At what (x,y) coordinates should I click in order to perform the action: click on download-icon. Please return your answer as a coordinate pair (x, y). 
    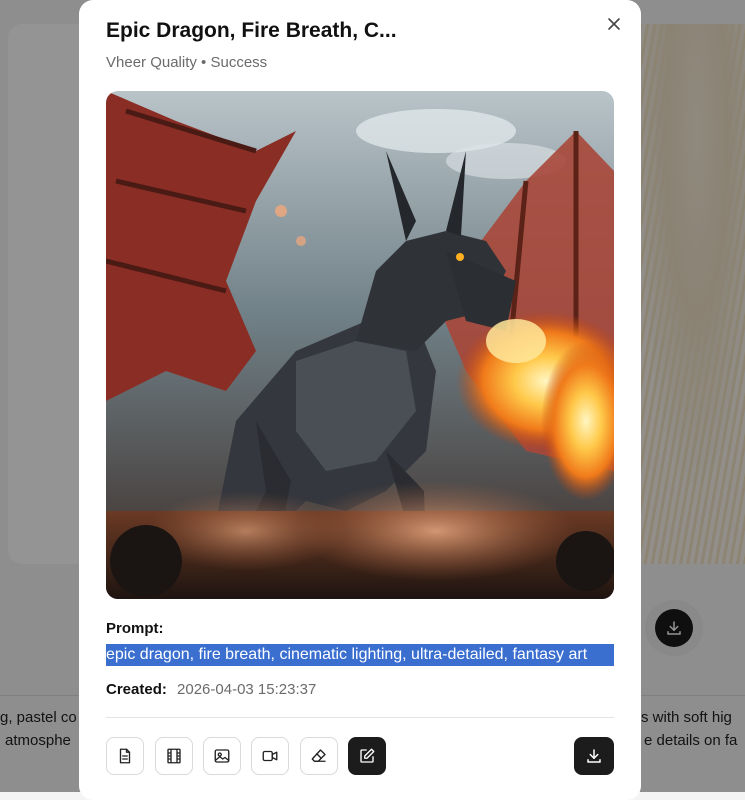
    Looking at the image, I should click on (594, 756).